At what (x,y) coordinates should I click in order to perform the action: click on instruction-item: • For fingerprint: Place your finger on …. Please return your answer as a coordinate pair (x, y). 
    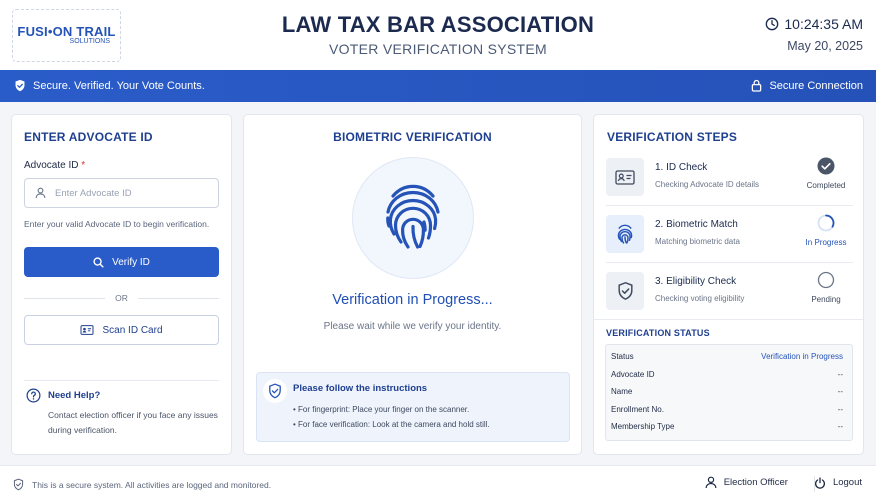
    Looking at the image, I should click on (381, 409).